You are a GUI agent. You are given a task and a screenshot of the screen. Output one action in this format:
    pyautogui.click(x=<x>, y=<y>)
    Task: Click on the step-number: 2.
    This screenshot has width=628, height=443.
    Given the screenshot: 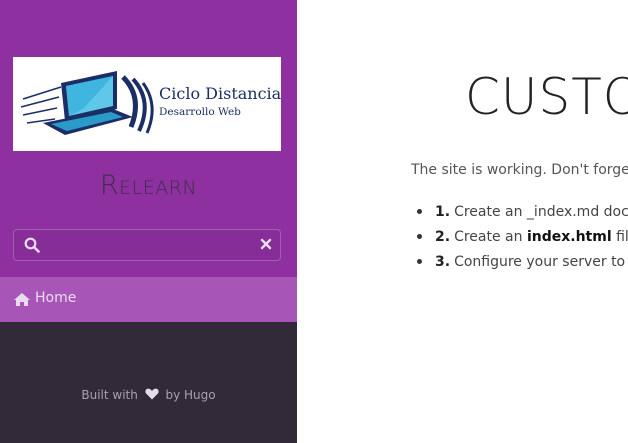 What is the action you would take?
    pyautogui.click(x=443, y=237)
    